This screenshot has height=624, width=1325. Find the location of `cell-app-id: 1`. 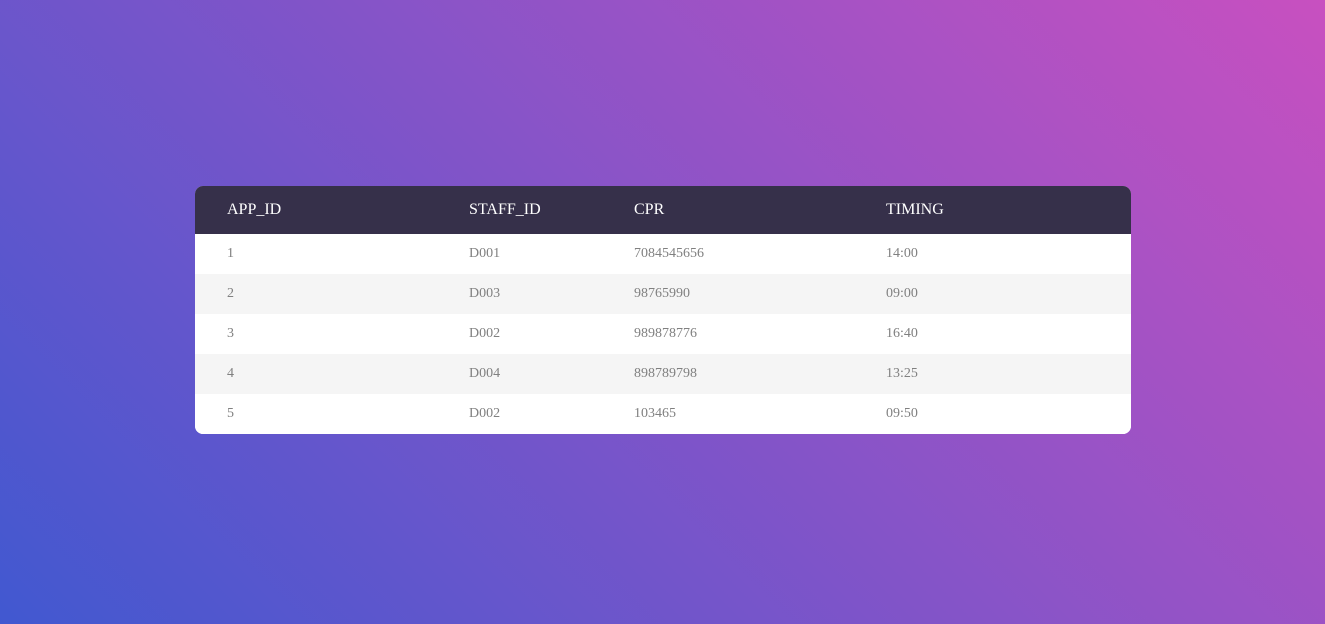

cell-app-id: 1 is located at coordinates (230, 253).